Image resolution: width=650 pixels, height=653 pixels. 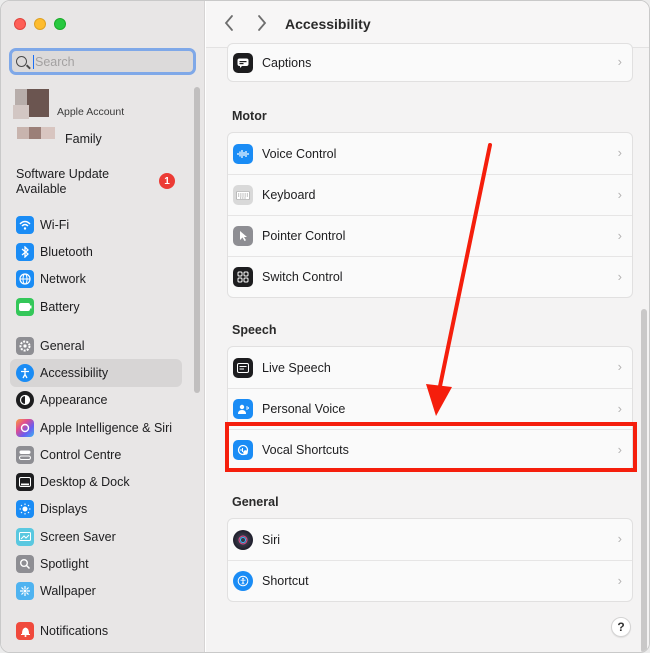 What do you see at coordinates (299, 153) in the screenshot?
I see `row-label: Voice Control` at bounding box center [299, 153].